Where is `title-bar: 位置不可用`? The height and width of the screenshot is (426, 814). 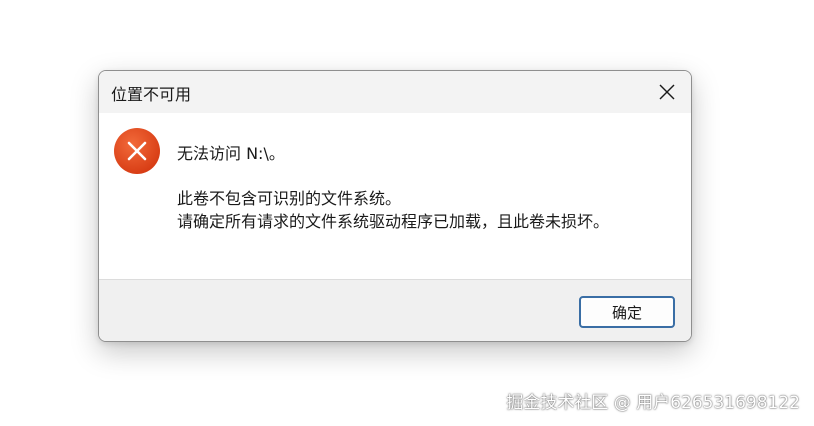 title-bar: 位置不可用 is located at coordinates (395, 92).